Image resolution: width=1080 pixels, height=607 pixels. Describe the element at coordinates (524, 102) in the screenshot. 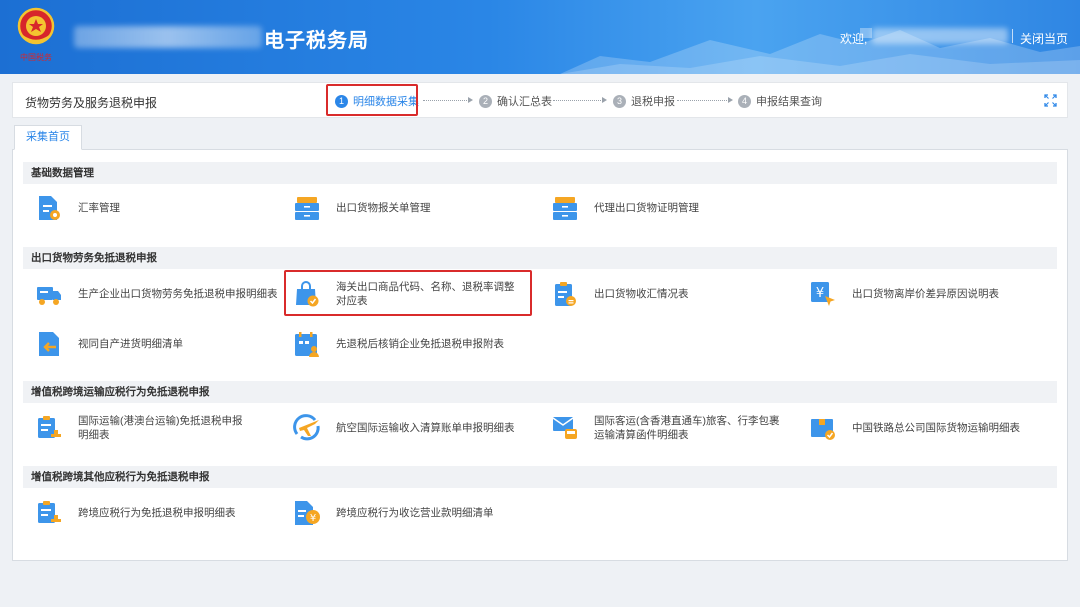

I see `step-label: 确认汇总表` at that location.